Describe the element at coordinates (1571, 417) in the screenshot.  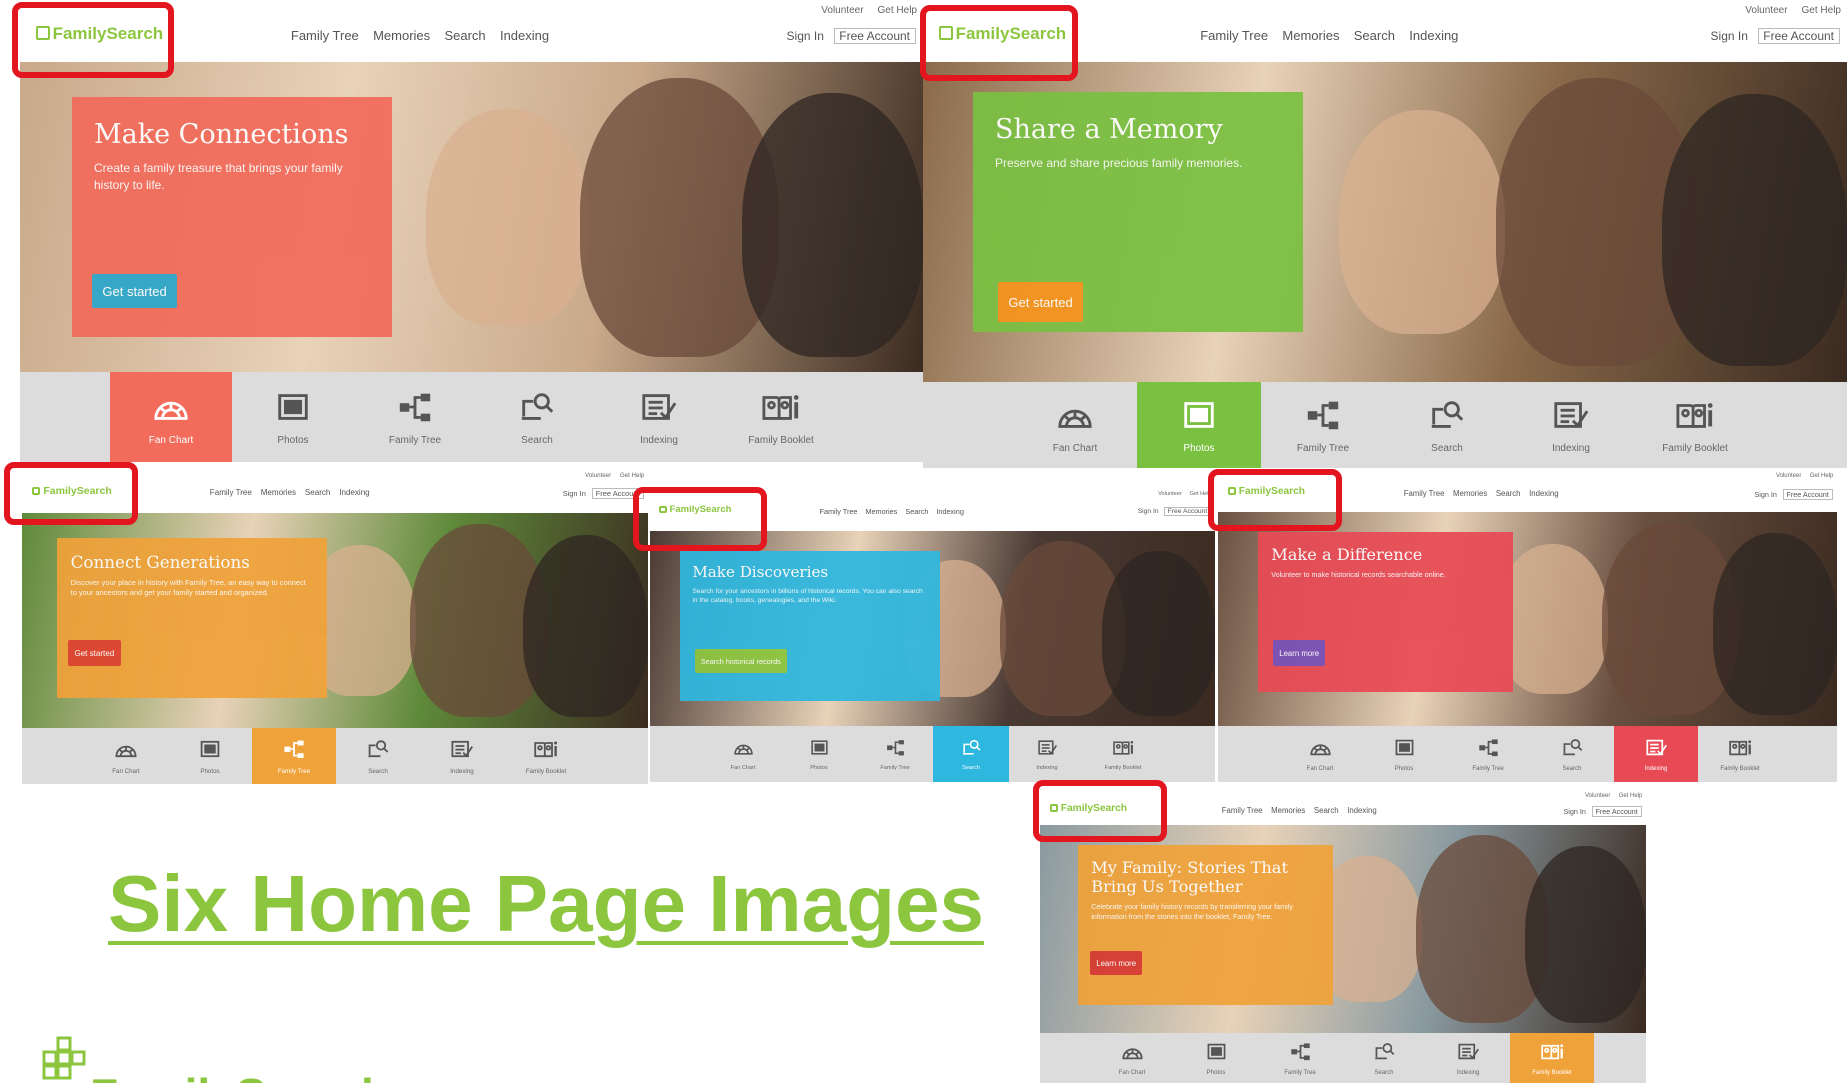
I see `indexing-icon` at that location.